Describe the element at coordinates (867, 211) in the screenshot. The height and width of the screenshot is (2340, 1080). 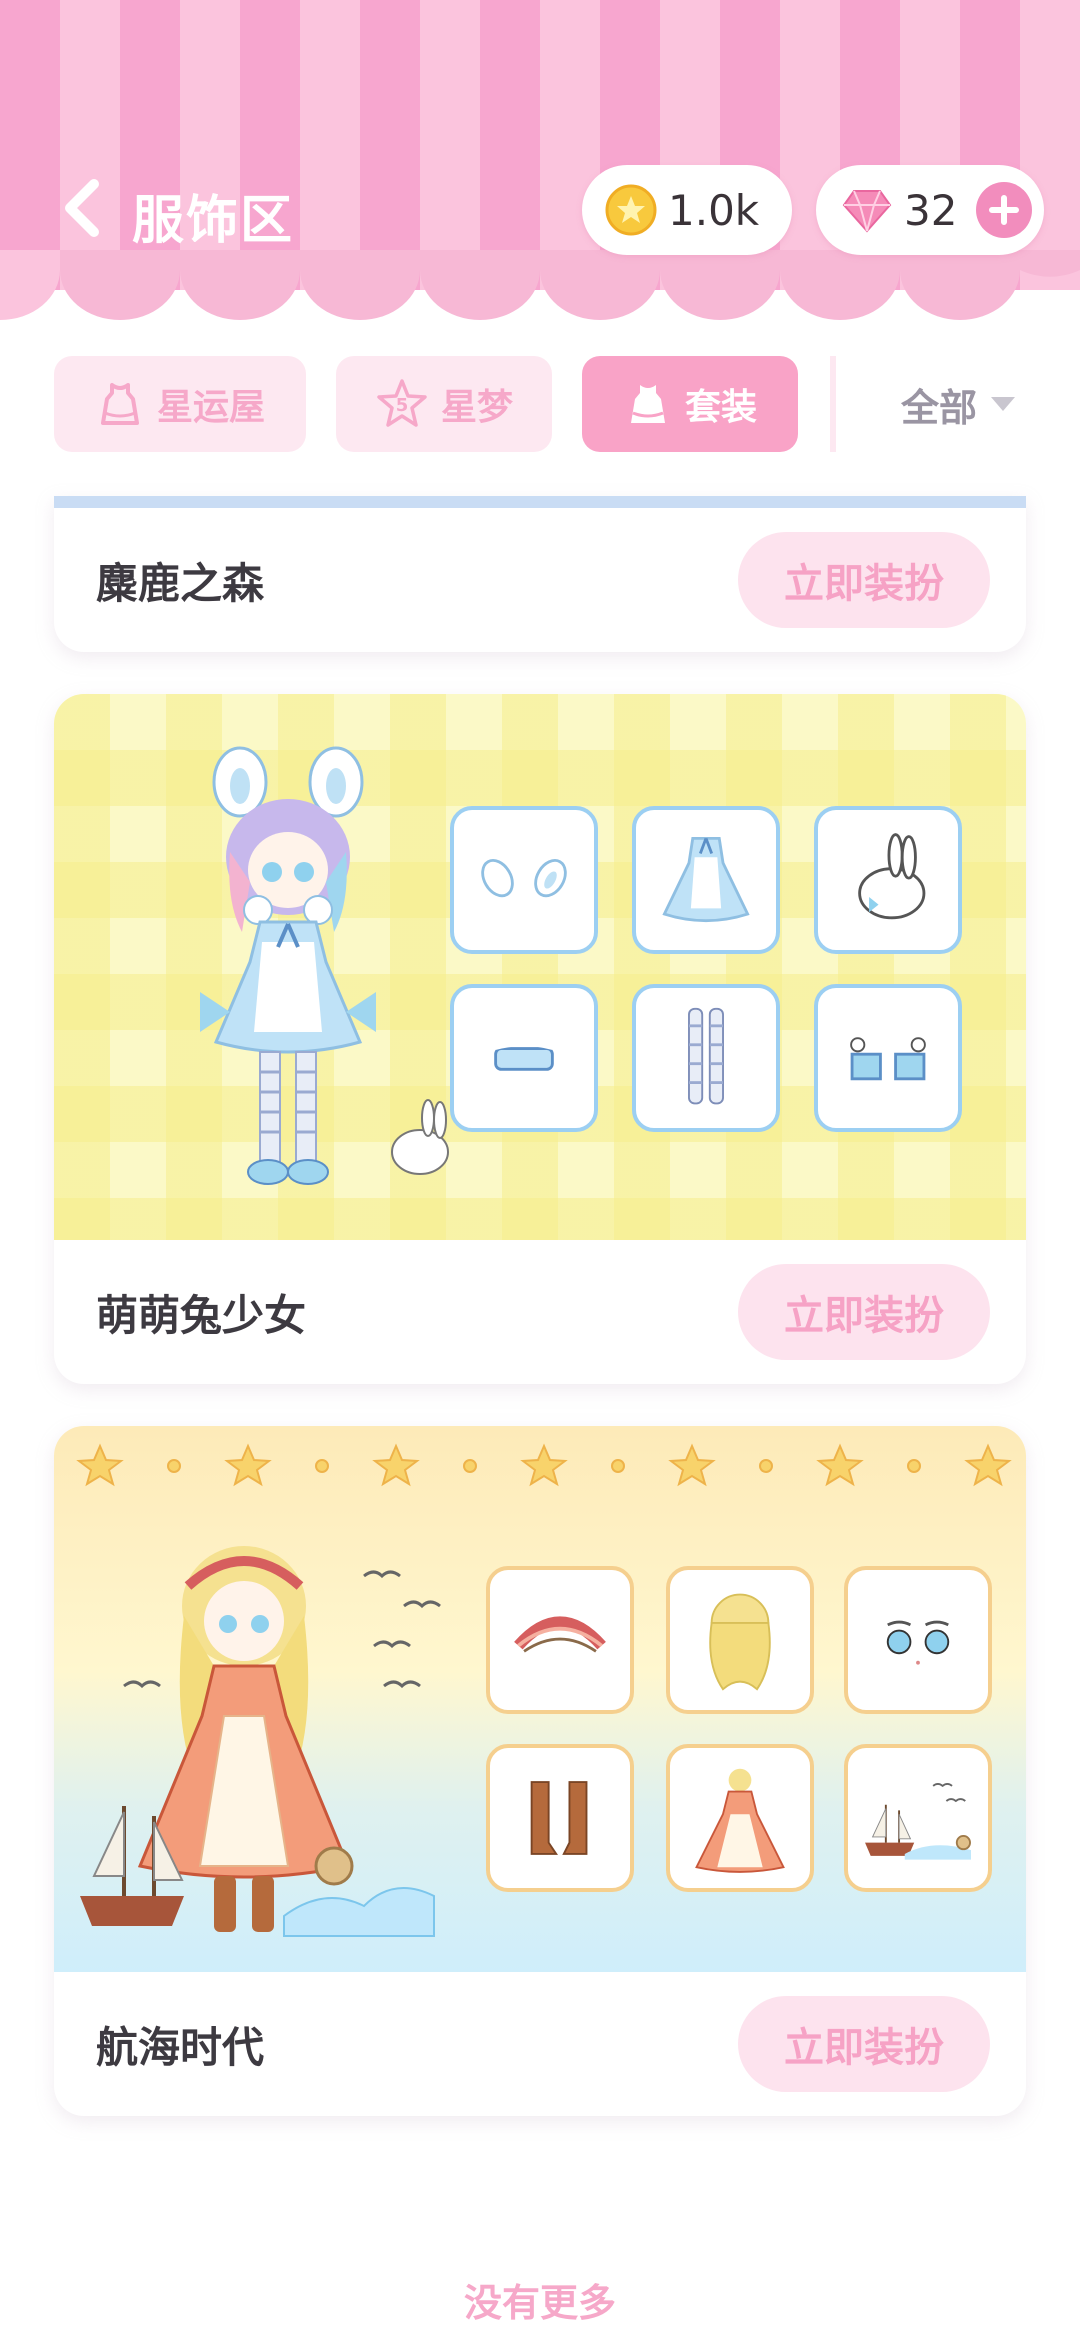
I see `gem-icon` at that location.